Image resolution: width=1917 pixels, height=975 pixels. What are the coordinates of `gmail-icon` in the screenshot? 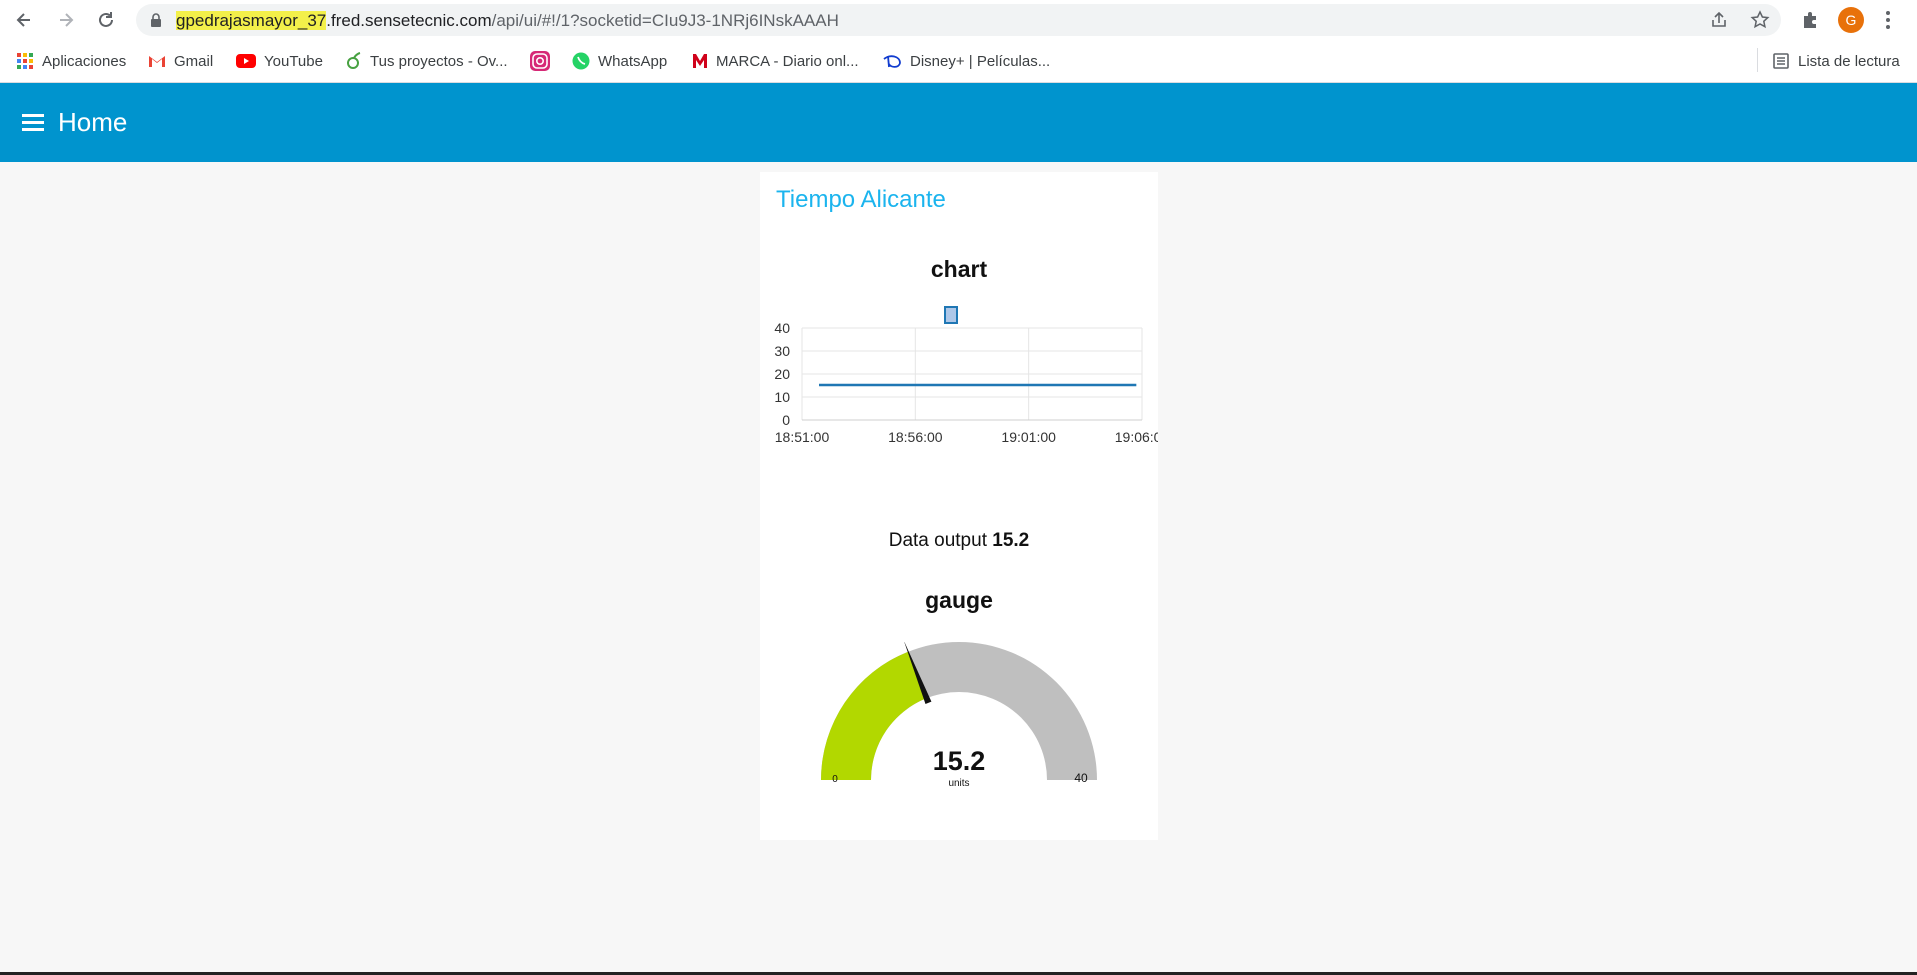 It's located at (157, 61).